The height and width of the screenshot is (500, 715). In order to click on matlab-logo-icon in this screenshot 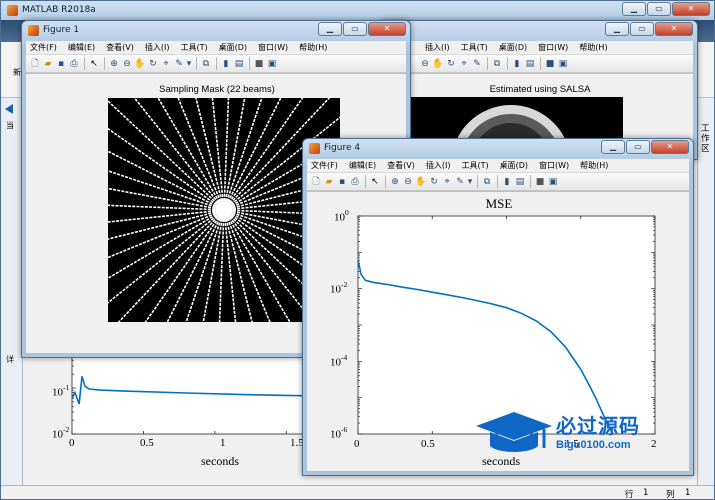, I will do `click(12, 10)`.